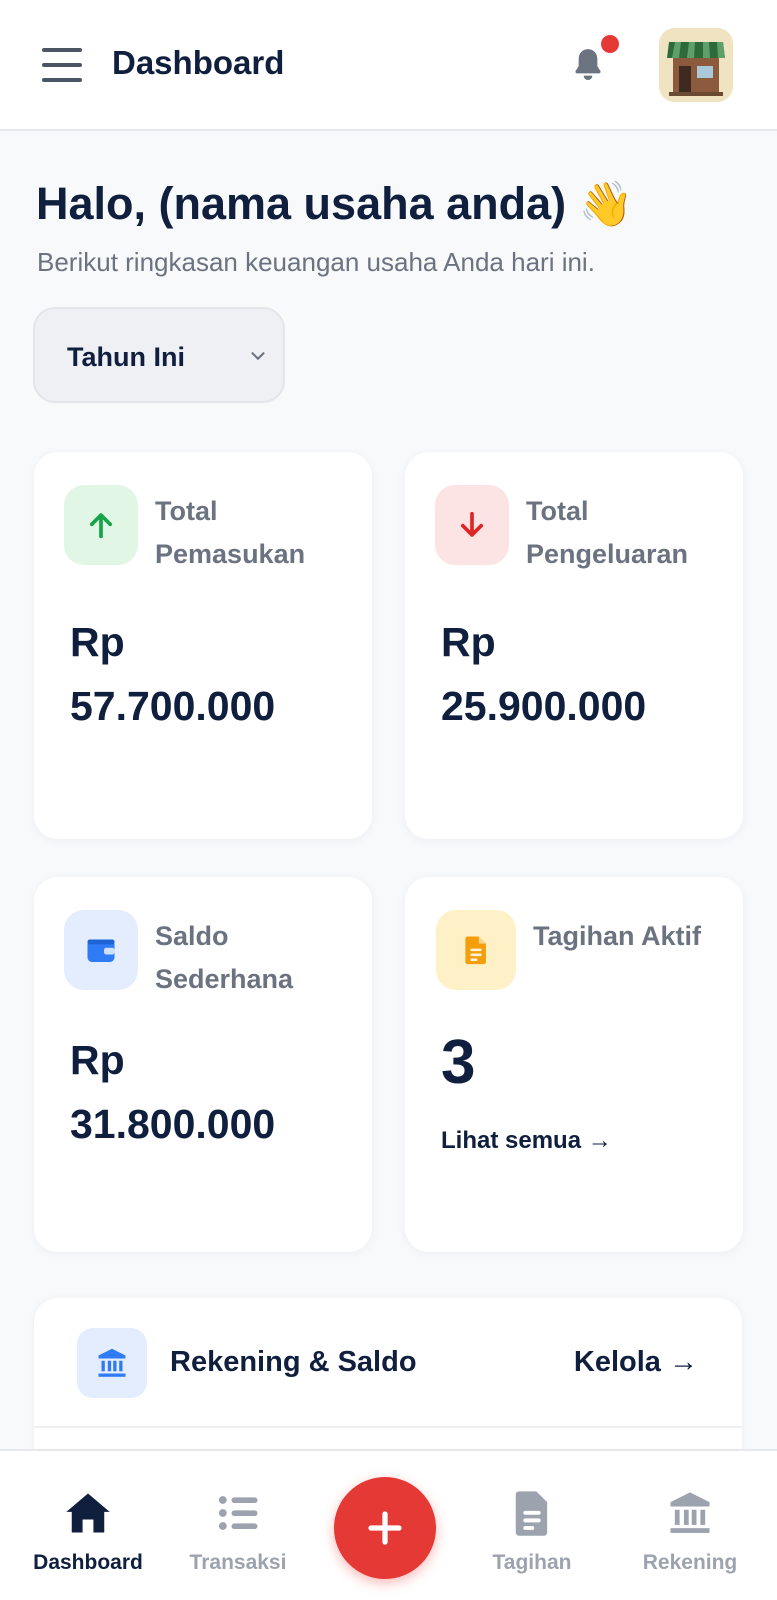 The width and height of the screenshot is (777, 1600). I want to click on menu-button, so click(62, 65).